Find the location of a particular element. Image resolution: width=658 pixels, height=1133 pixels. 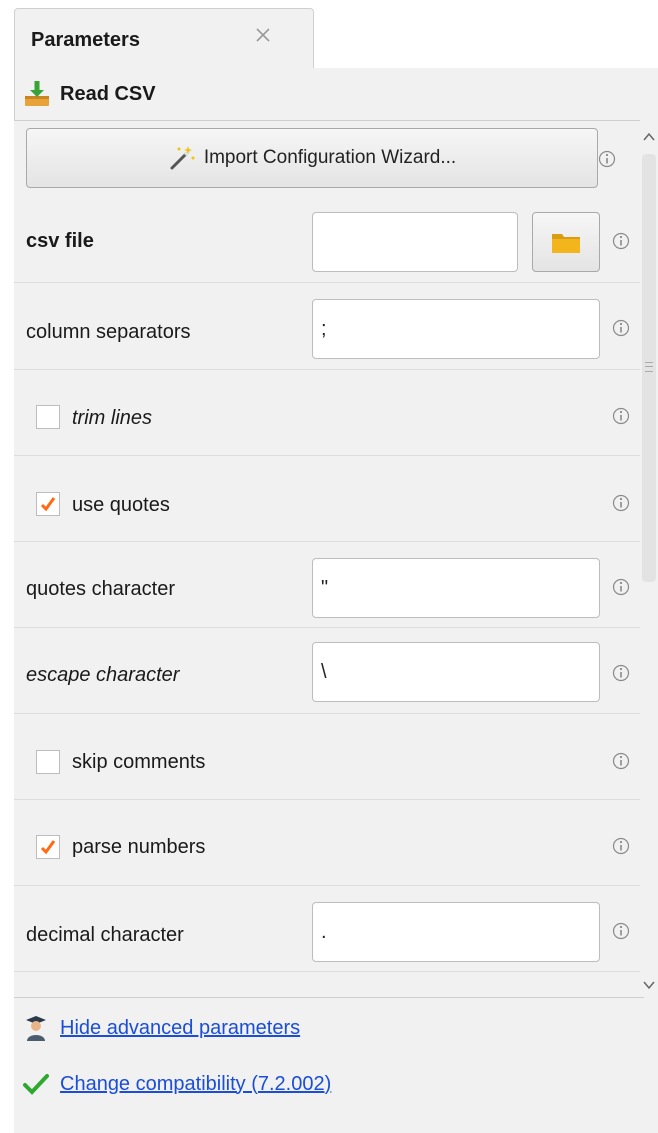

param-row-use-quotes: use quotes is located at coordinates (327, 499).